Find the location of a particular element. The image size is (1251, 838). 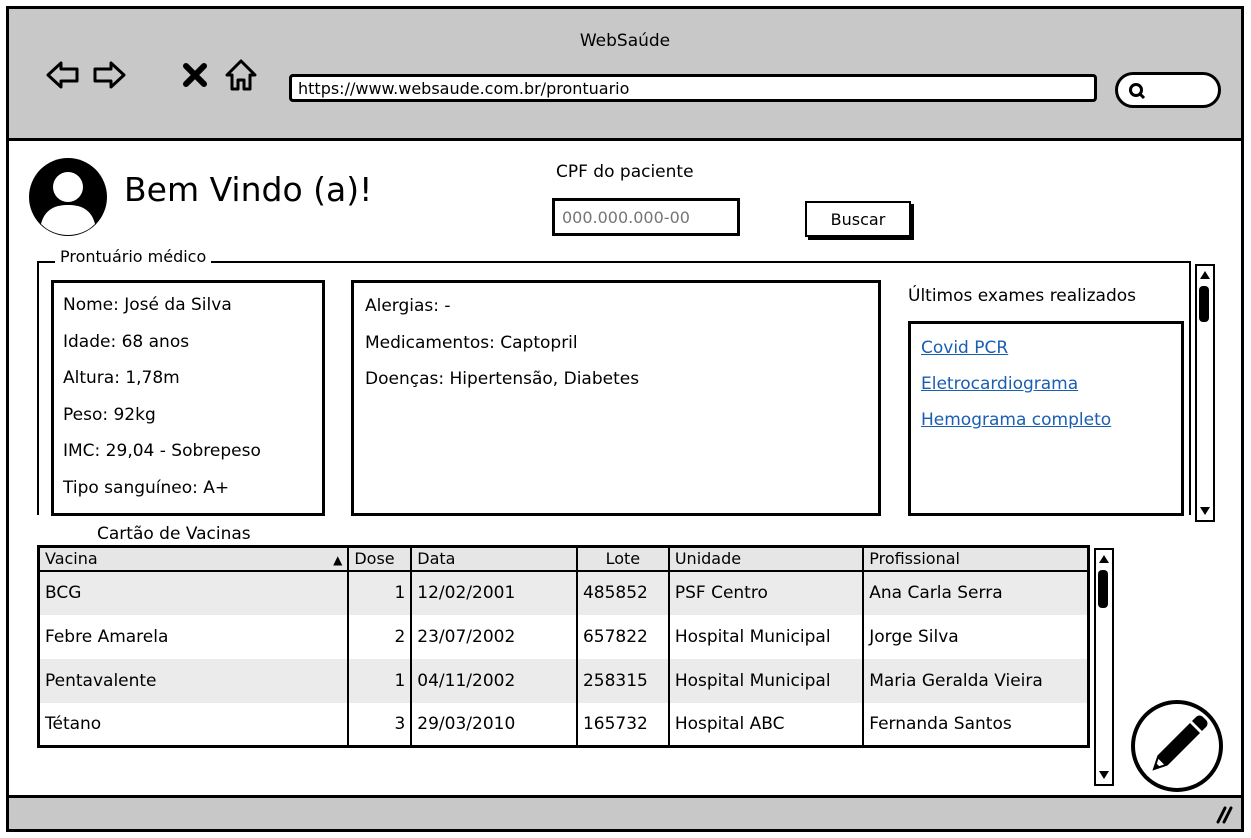

cell-unidade: PSF Centro is located at coordinates (765, 592).